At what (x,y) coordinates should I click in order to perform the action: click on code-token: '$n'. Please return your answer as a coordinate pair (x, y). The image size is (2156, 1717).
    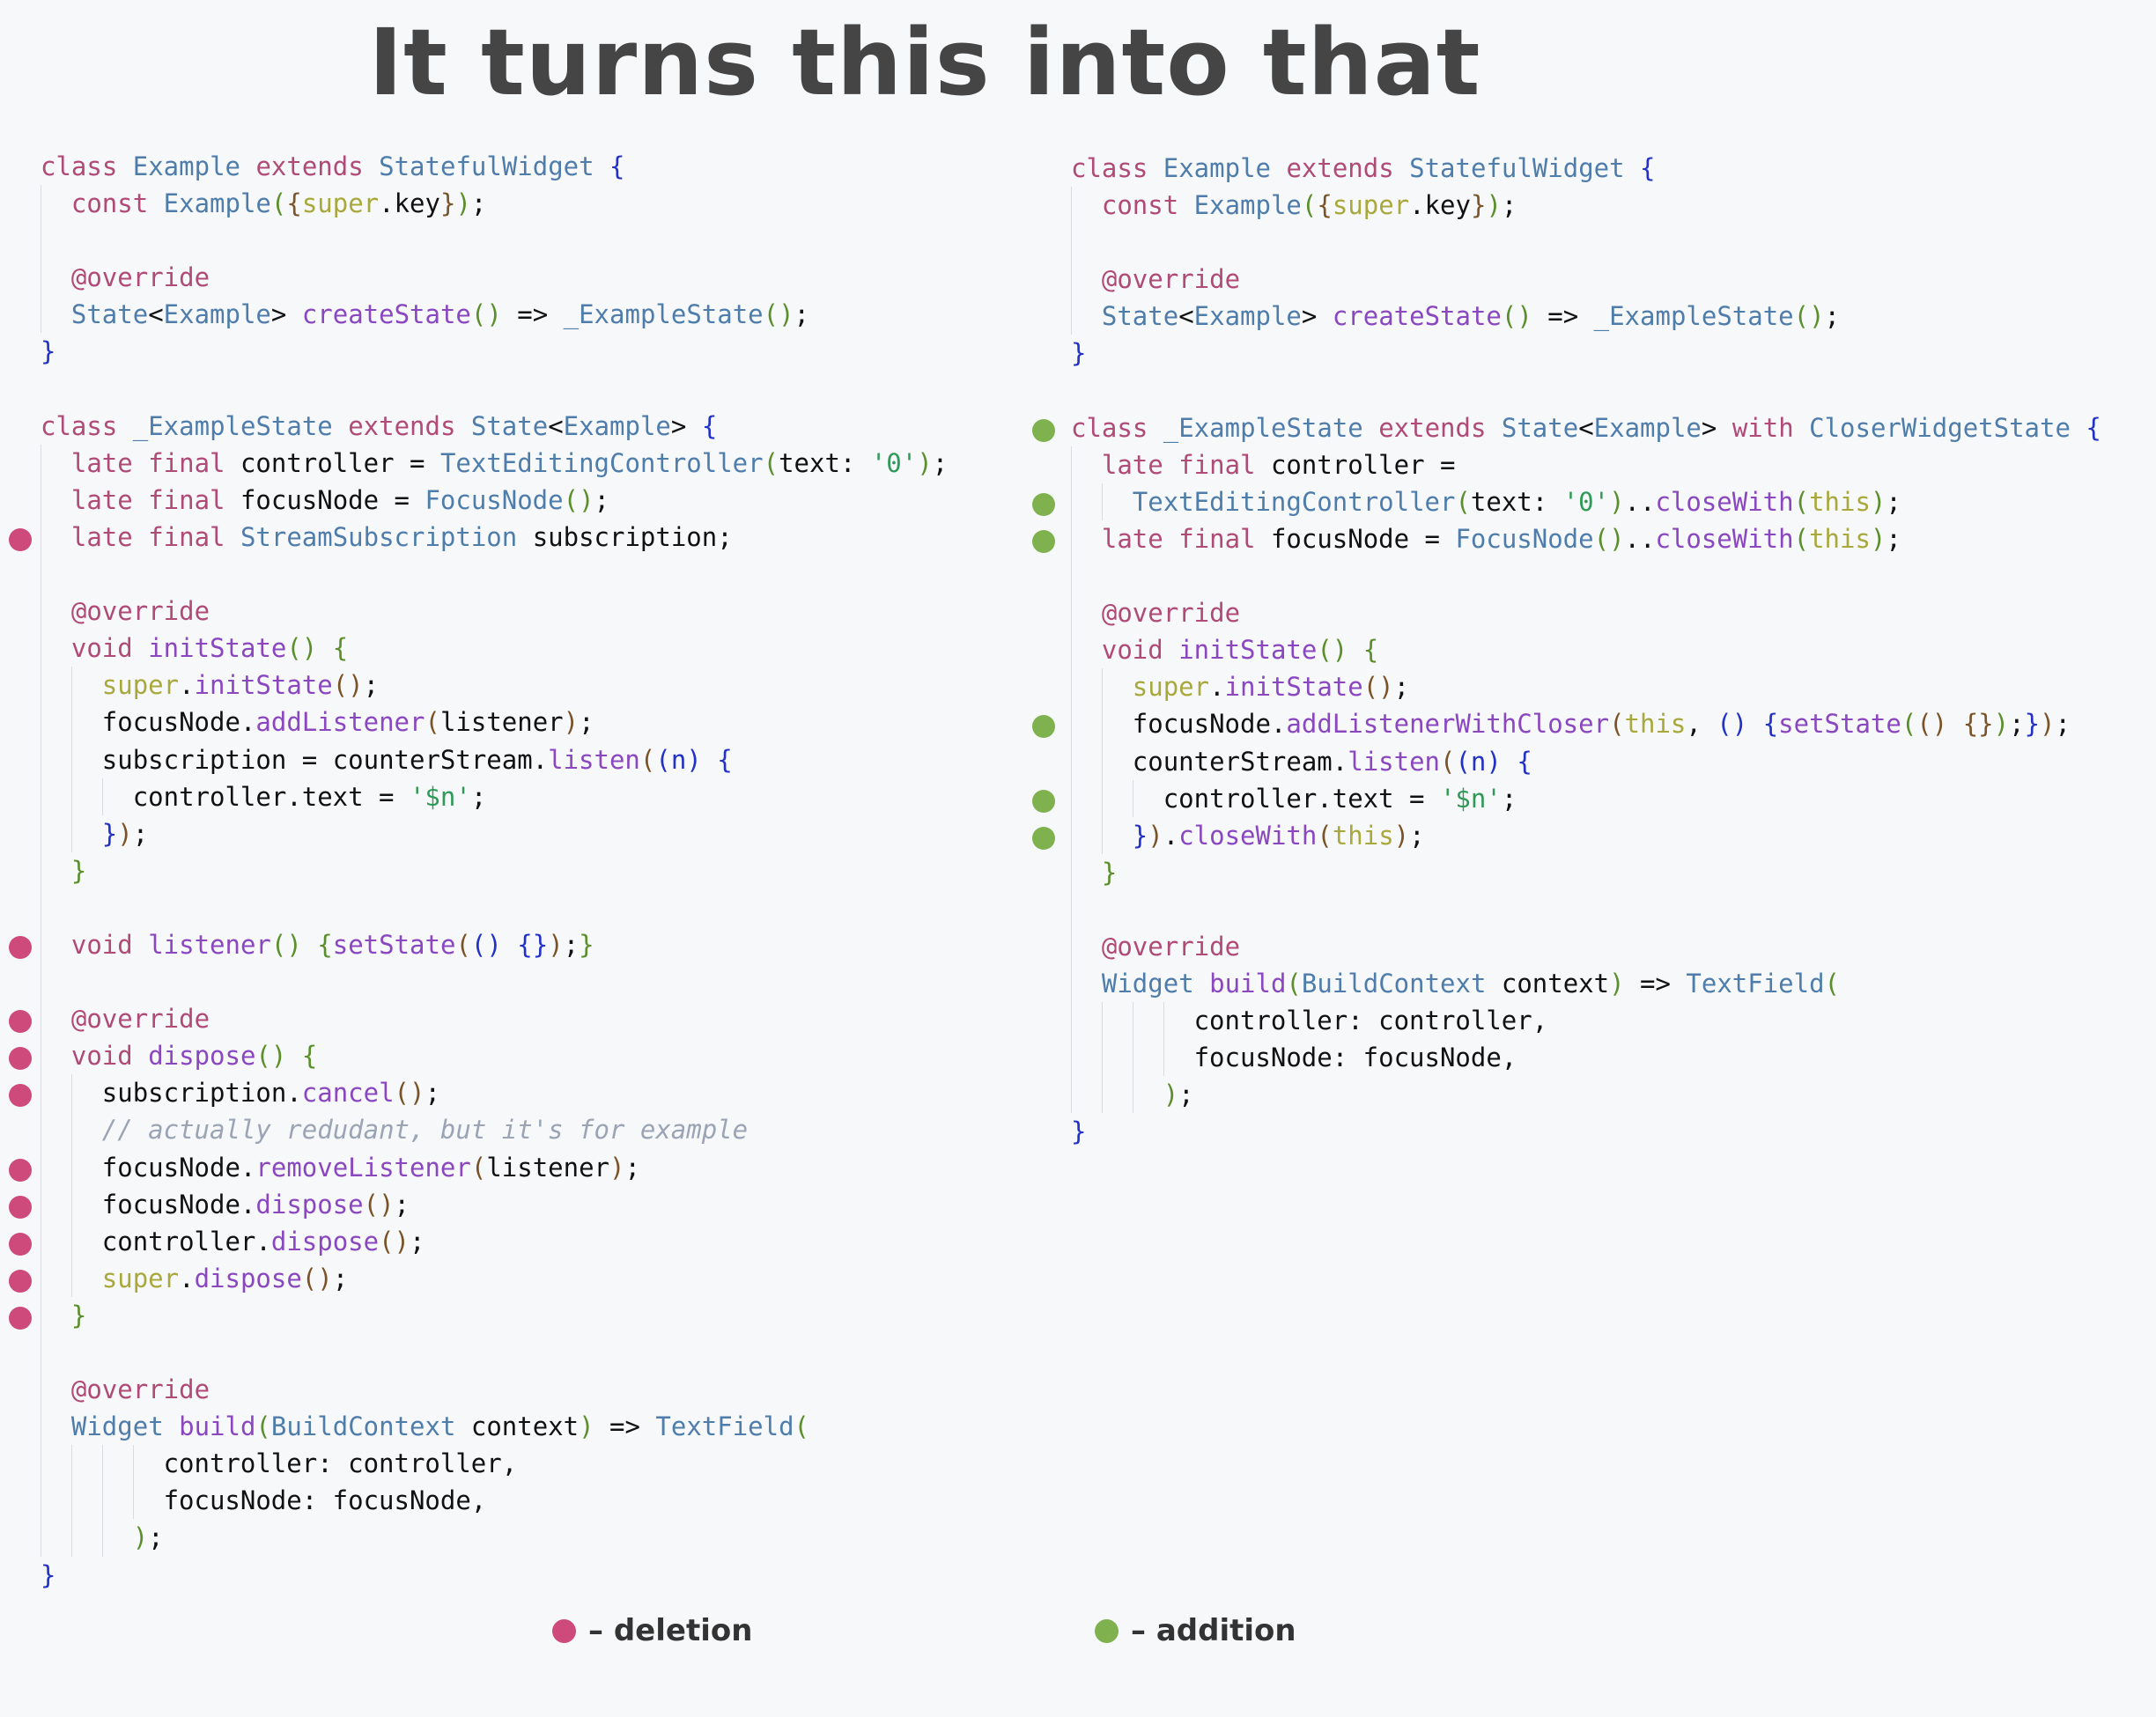
    Looking at the image, I should click on (440, 796).